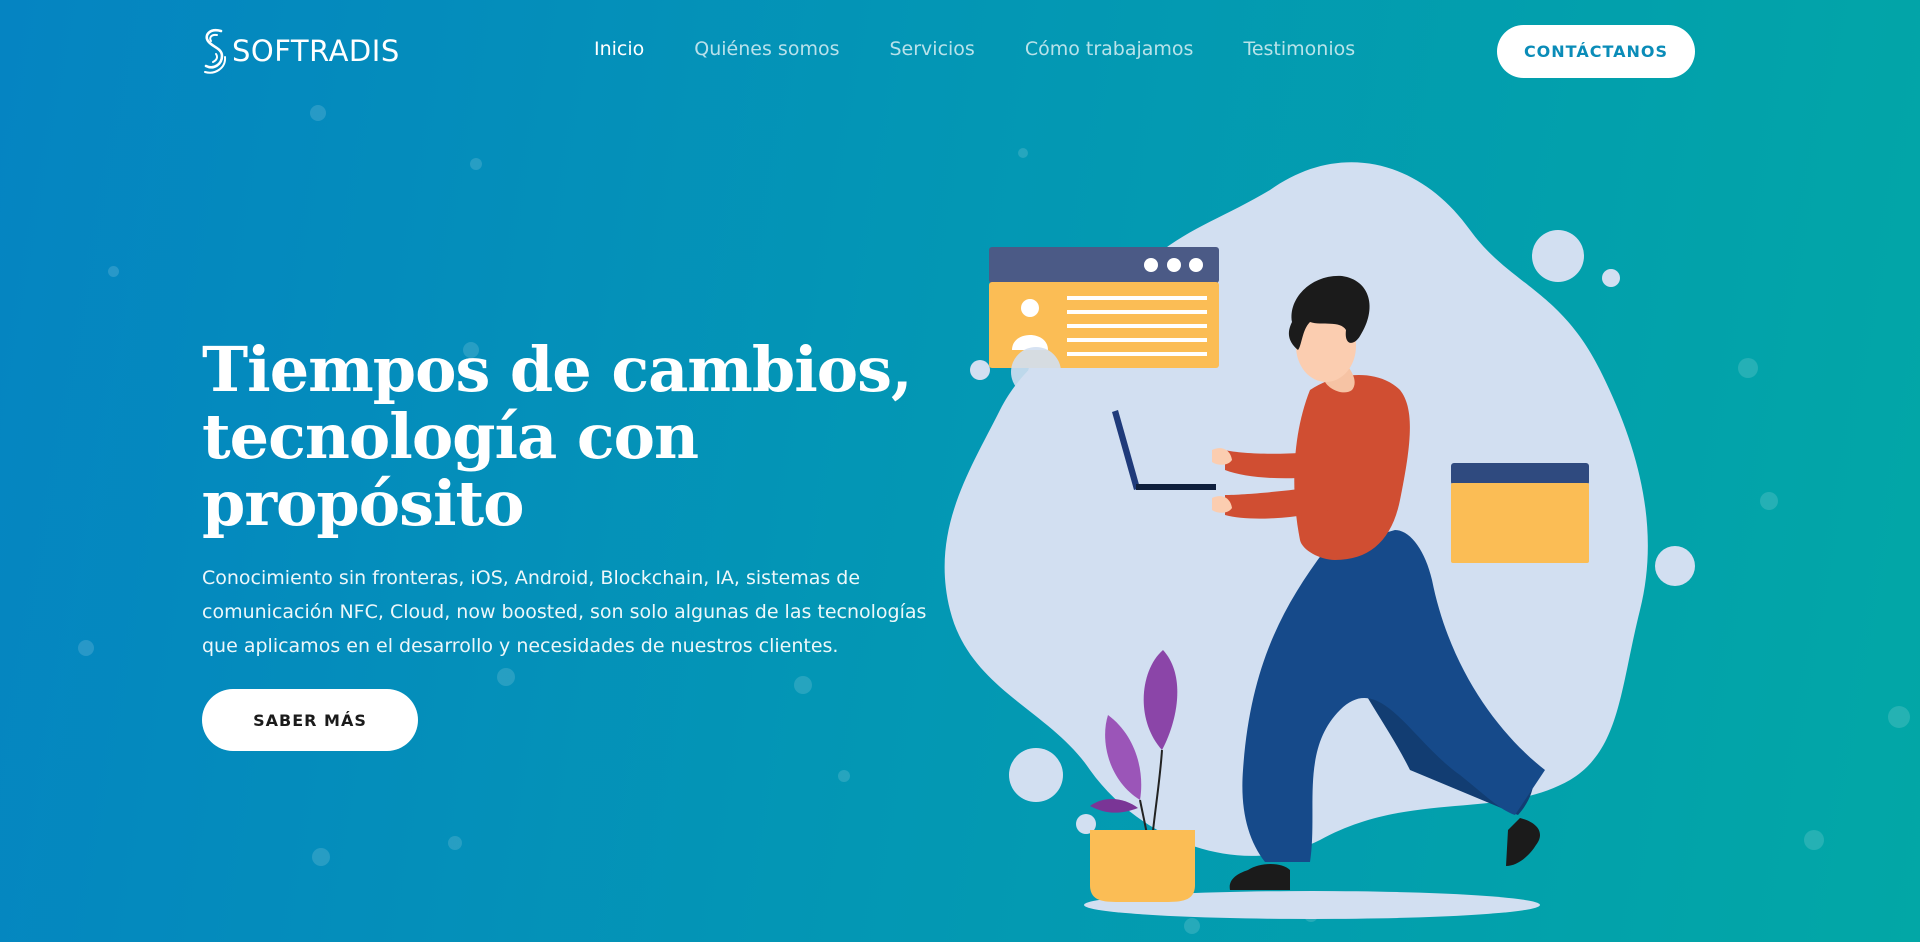 This screenshot has height=942, width=1920. I want to click on hero-title-line: Tiempos de cambios,, so click(557, 369).